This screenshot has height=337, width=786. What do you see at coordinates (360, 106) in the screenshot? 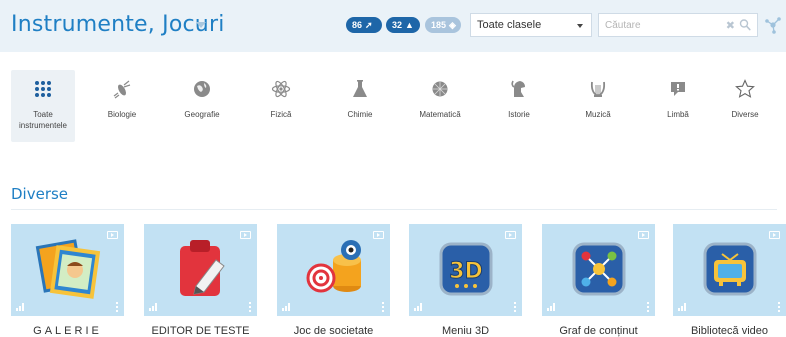
I see `category-chemistry: Chimie` at bounding box center [360, 106].